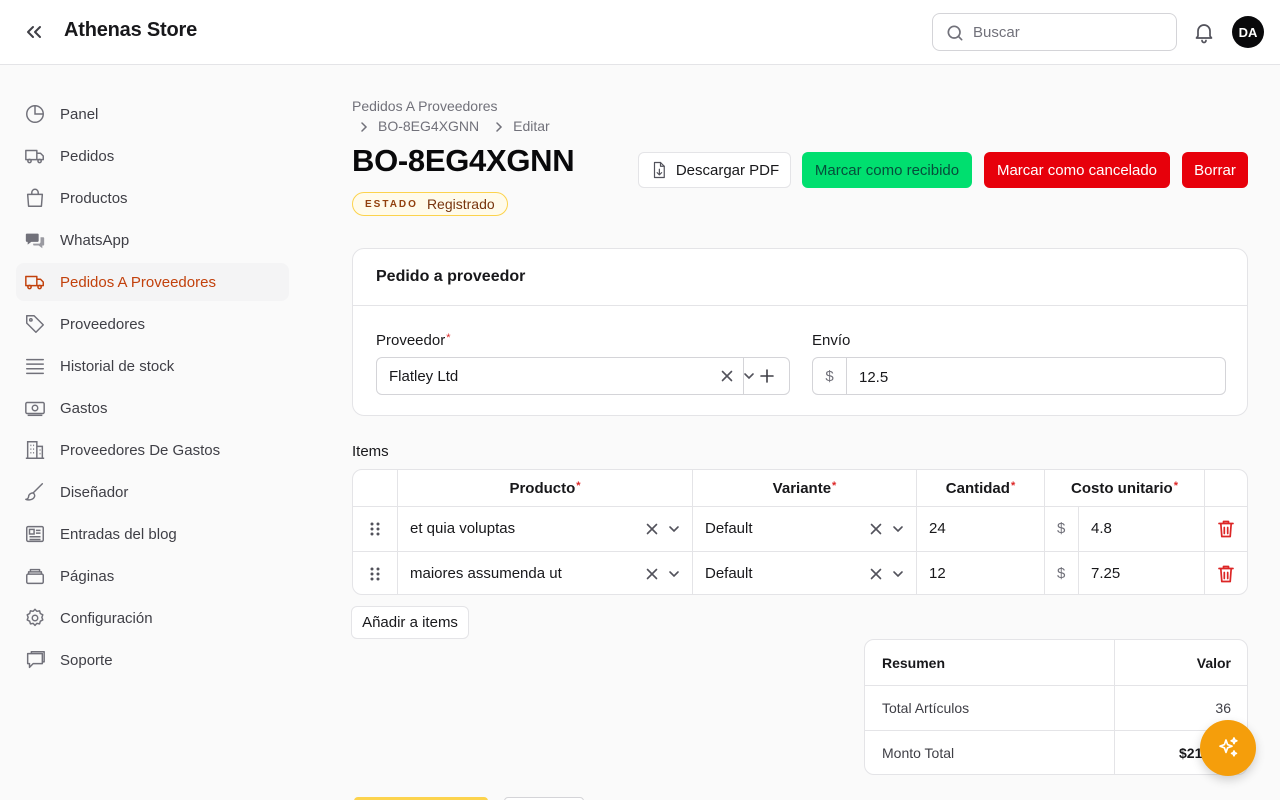 The width and height of the screenshot is (1280, 800). I want to click on search-input, so click(1070, 32).